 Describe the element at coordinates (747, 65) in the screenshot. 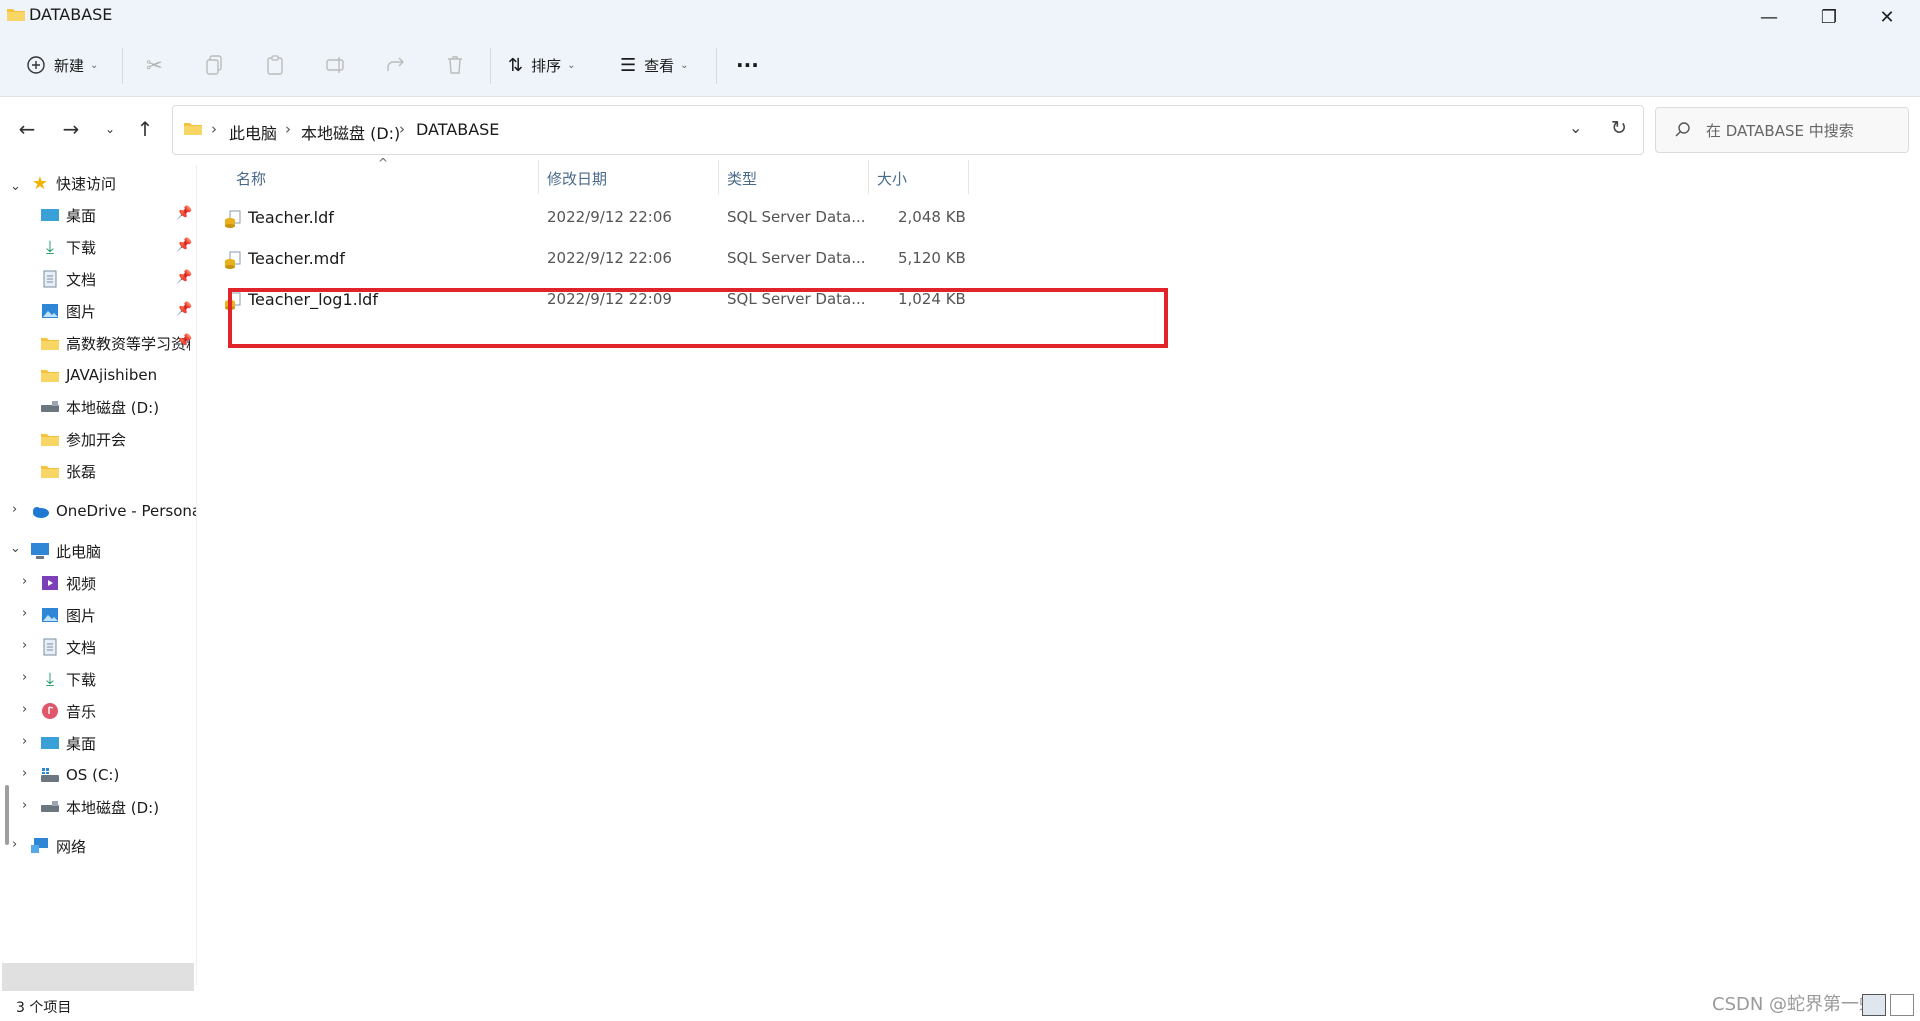

I see `more-options-button: ···` at that location.